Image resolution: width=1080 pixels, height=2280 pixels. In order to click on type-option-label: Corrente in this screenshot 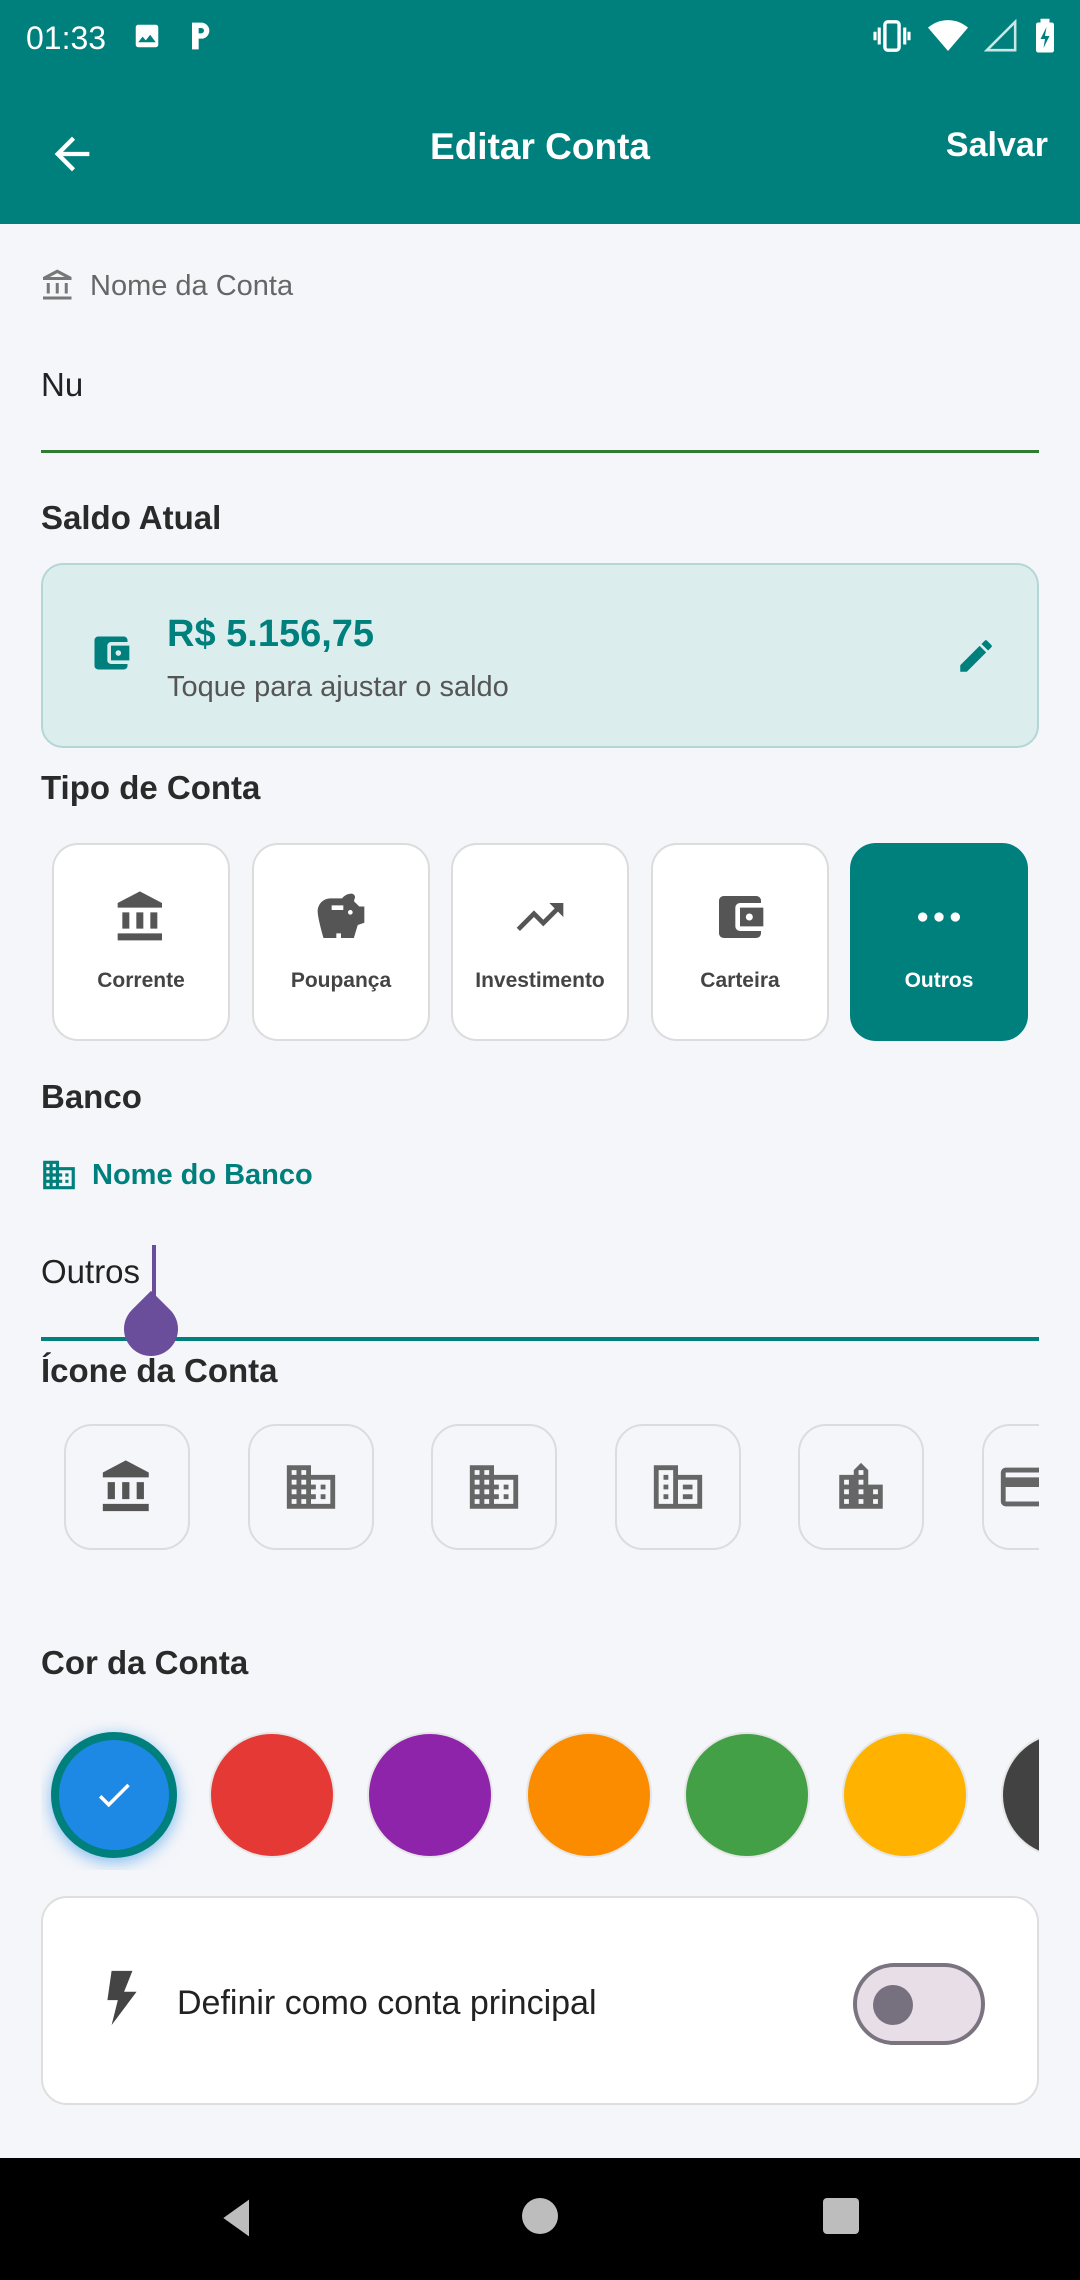, I will do `click(141, 980)`.